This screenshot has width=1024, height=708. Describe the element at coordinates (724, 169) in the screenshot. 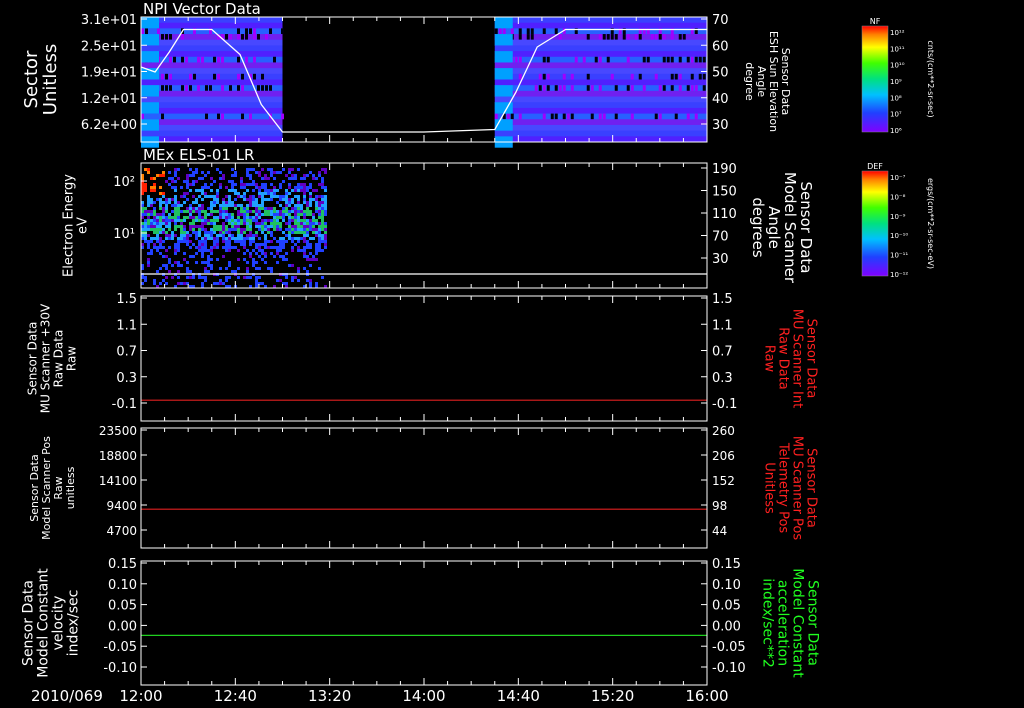

I see `right-tick-label: 190` at that location.